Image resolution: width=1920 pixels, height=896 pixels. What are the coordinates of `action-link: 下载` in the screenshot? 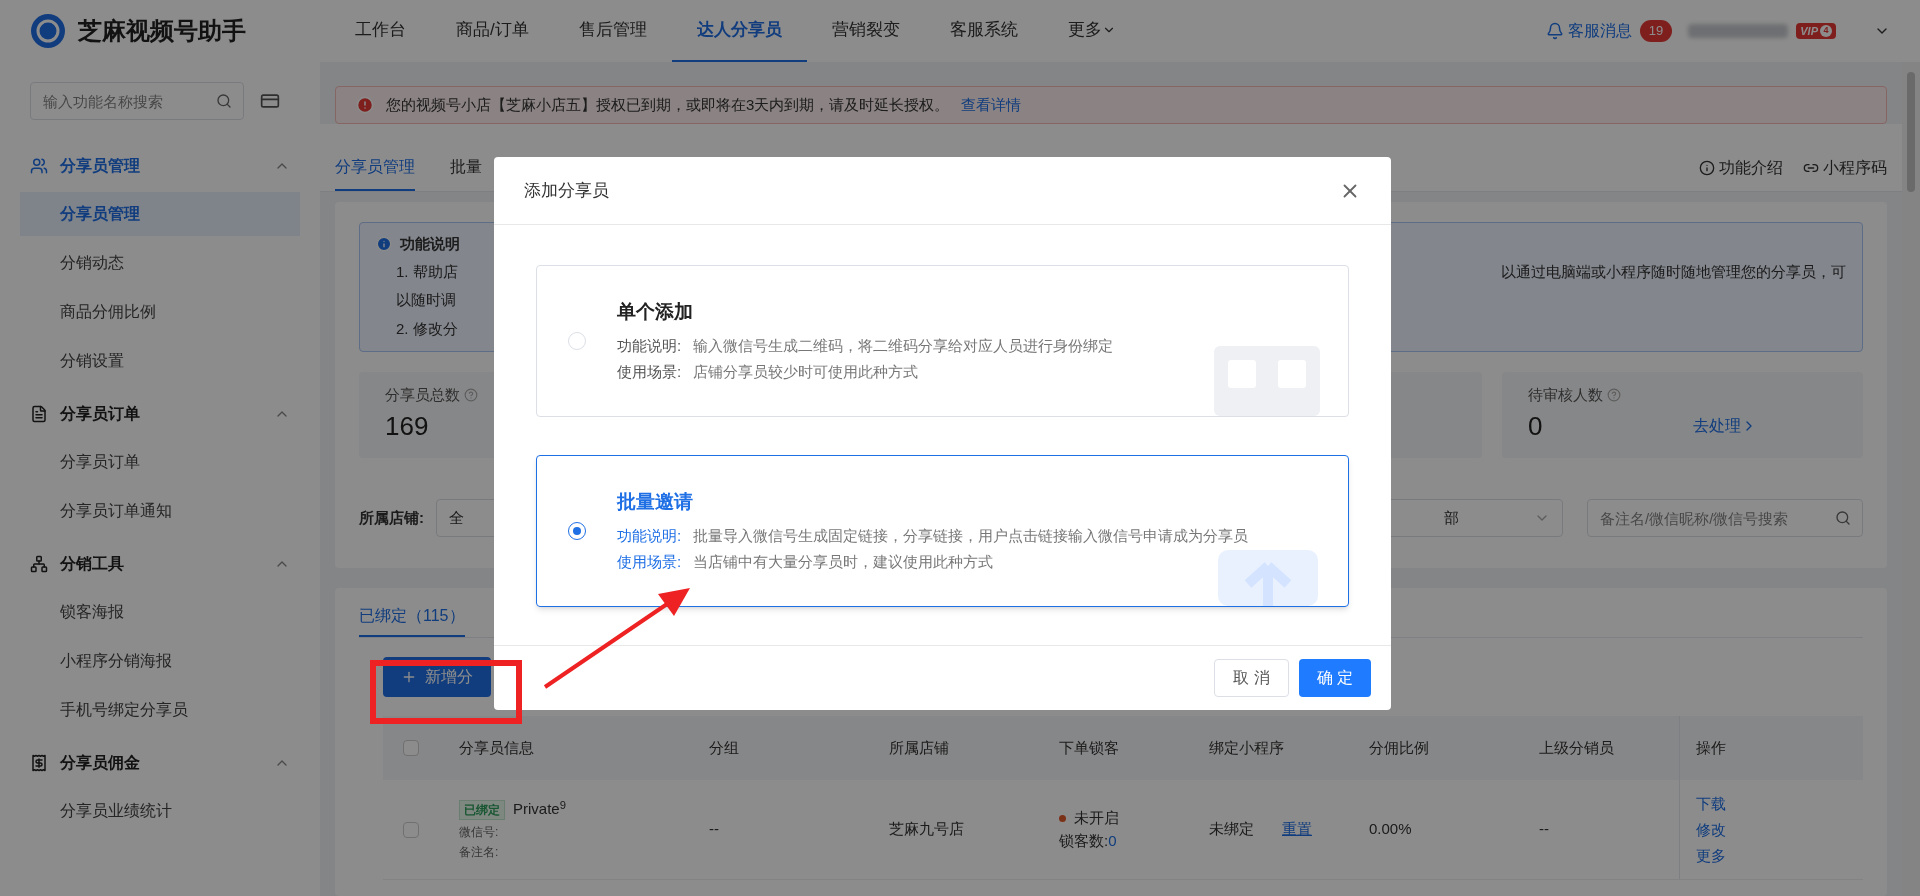 It's located at (1727, 803).